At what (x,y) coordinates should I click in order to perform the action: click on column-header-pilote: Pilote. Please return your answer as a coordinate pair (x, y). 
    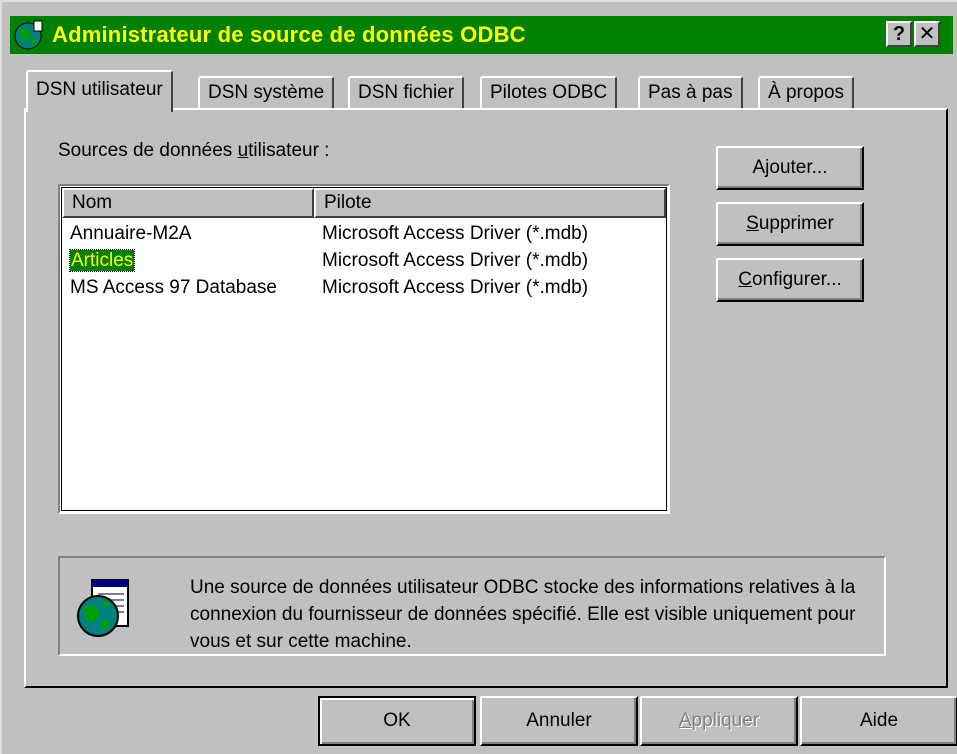
    Looking at the image, I should click on (490, 203).